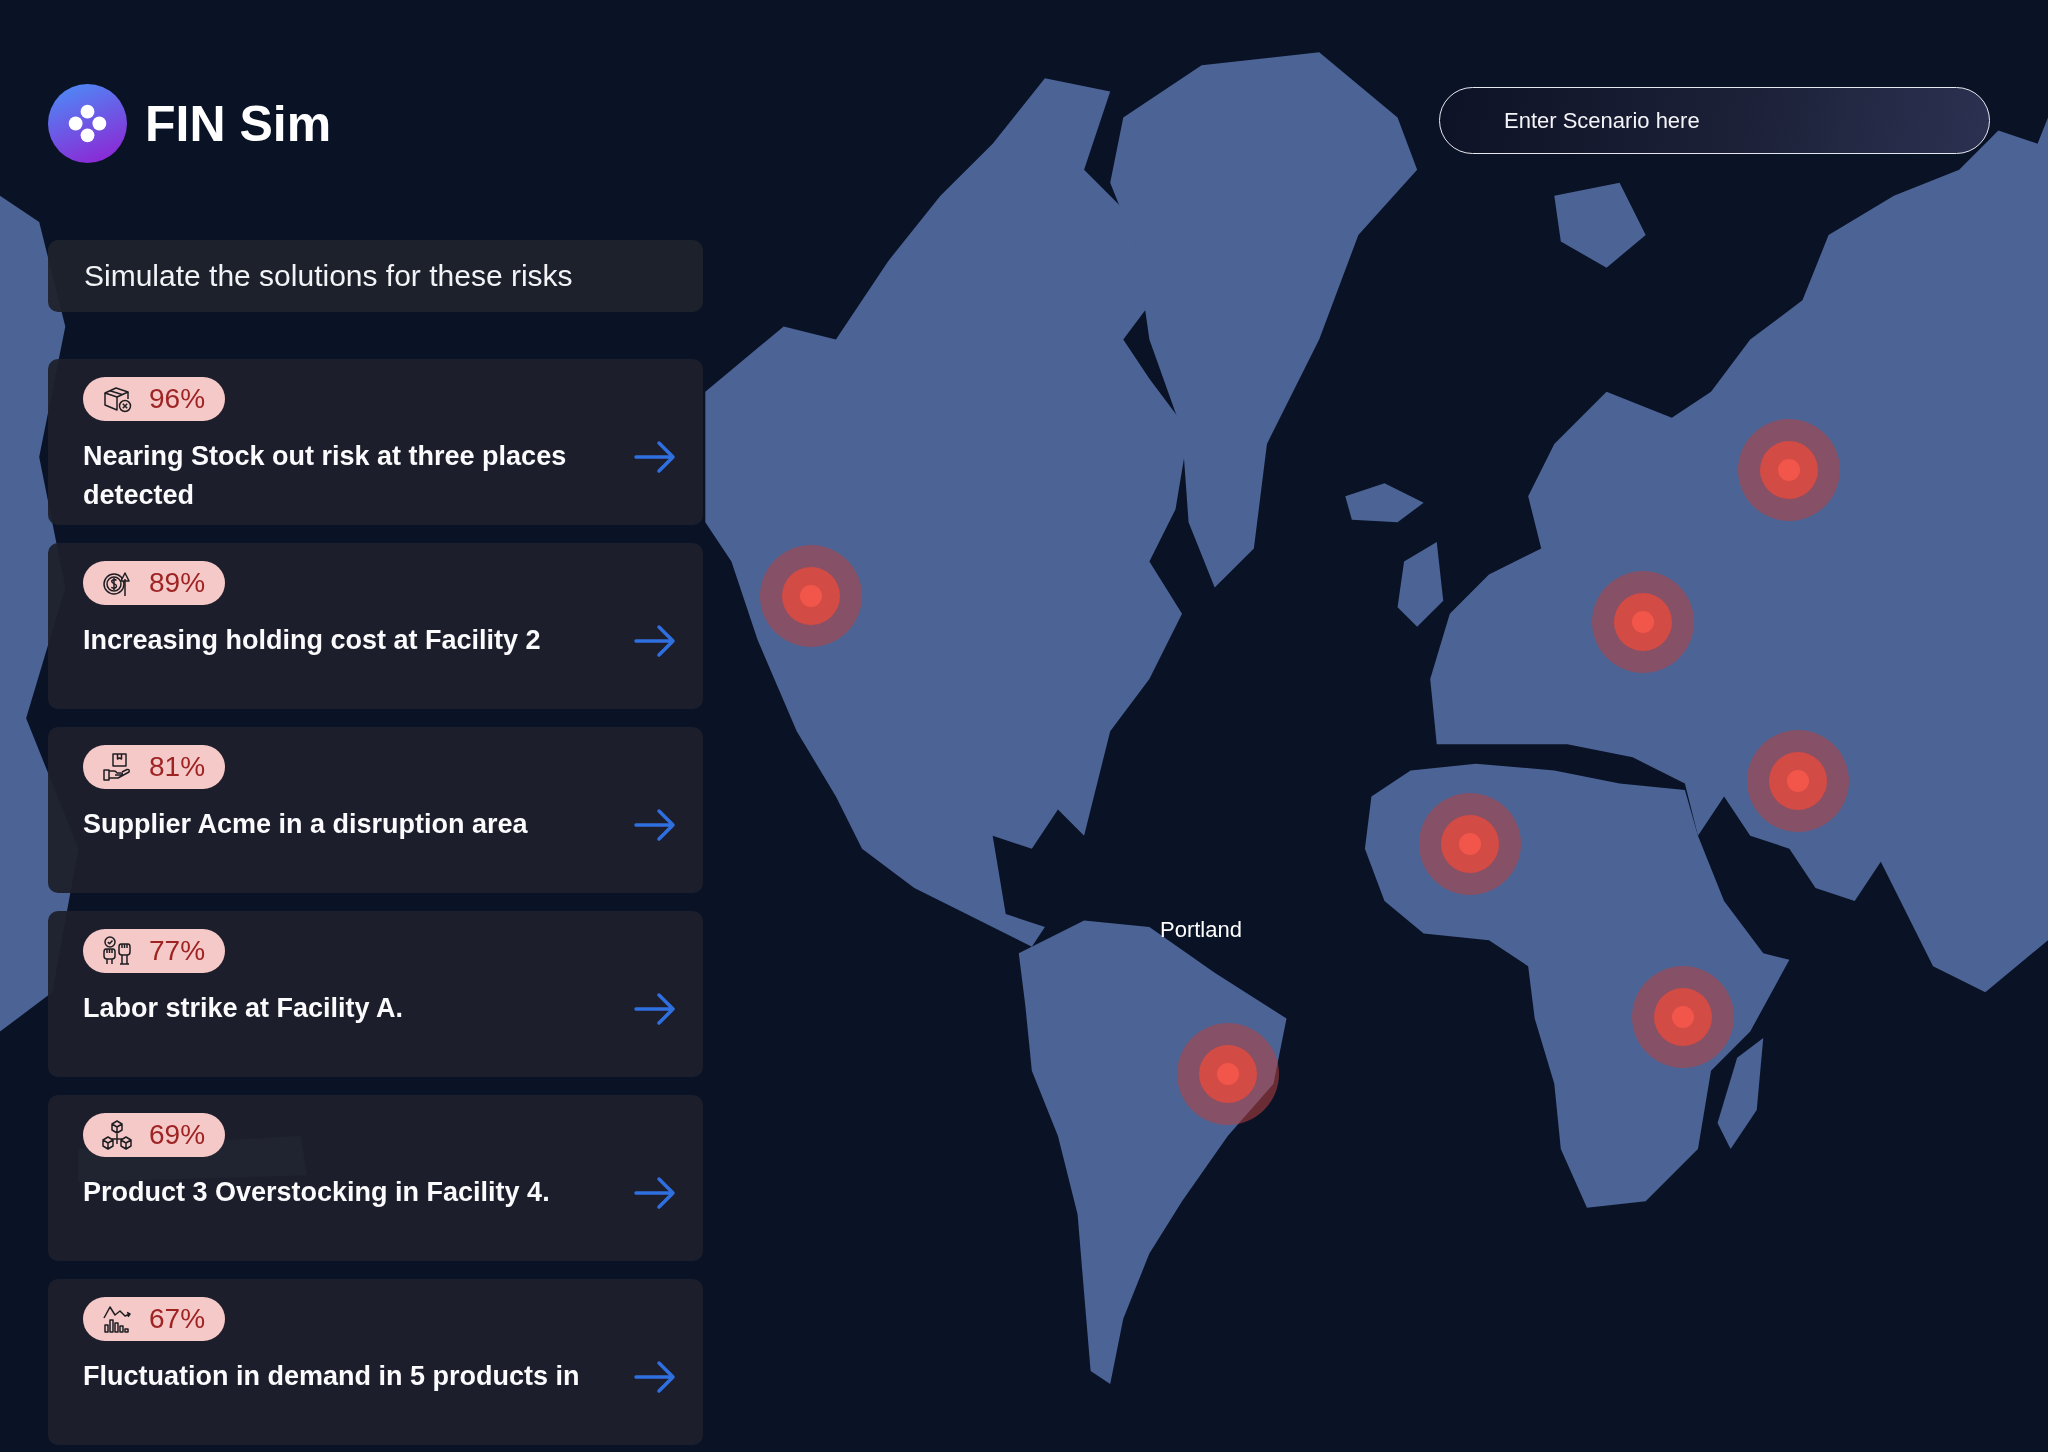 The image size is (2048, 1452). Describe the element at coordinates (325, 476) in the screenshot. I see `risk-title: Nearing Stock out risk at three places detected` at that location.